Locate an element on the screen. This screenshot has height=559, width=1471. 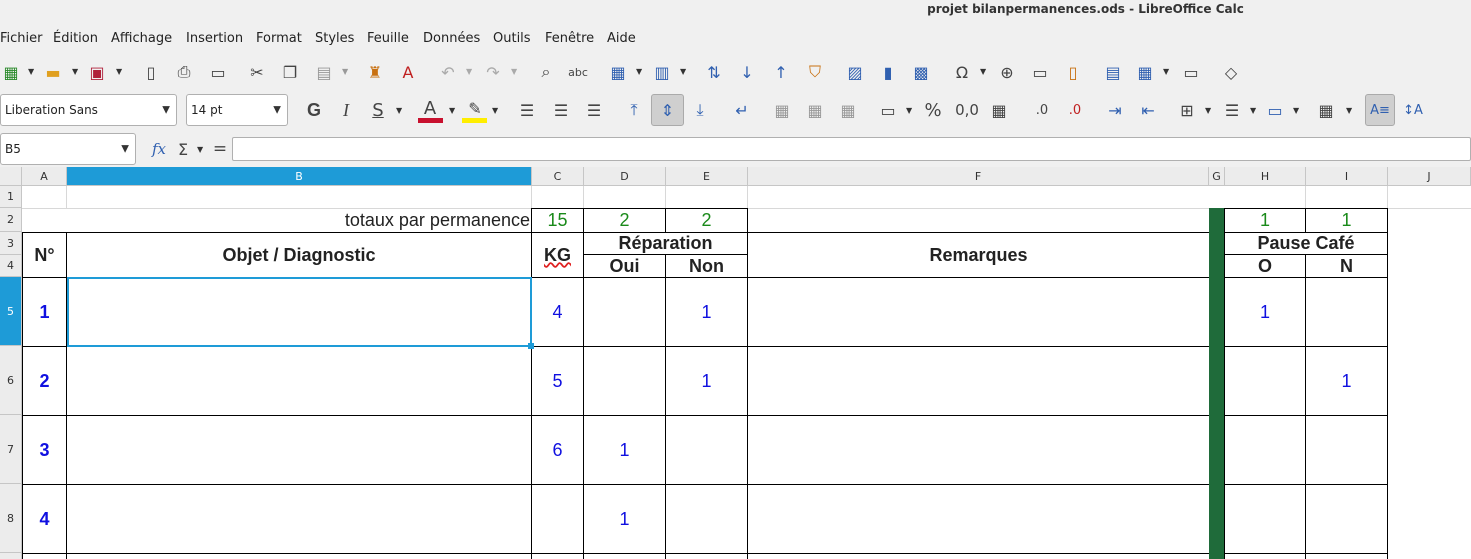
menu-affichage: Affichage is located at coordinates (141, 38).